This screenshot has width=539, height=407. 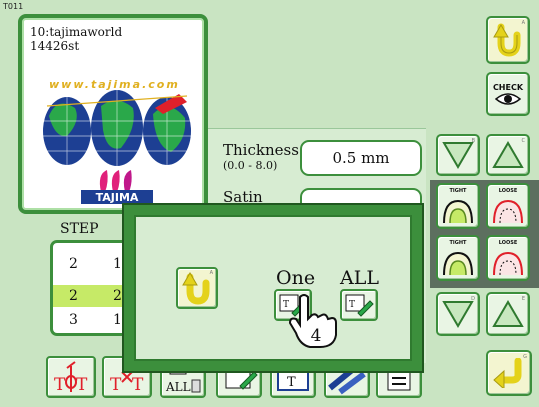 I want to click on value-increase-mark: E, so click(x=523, y=299).